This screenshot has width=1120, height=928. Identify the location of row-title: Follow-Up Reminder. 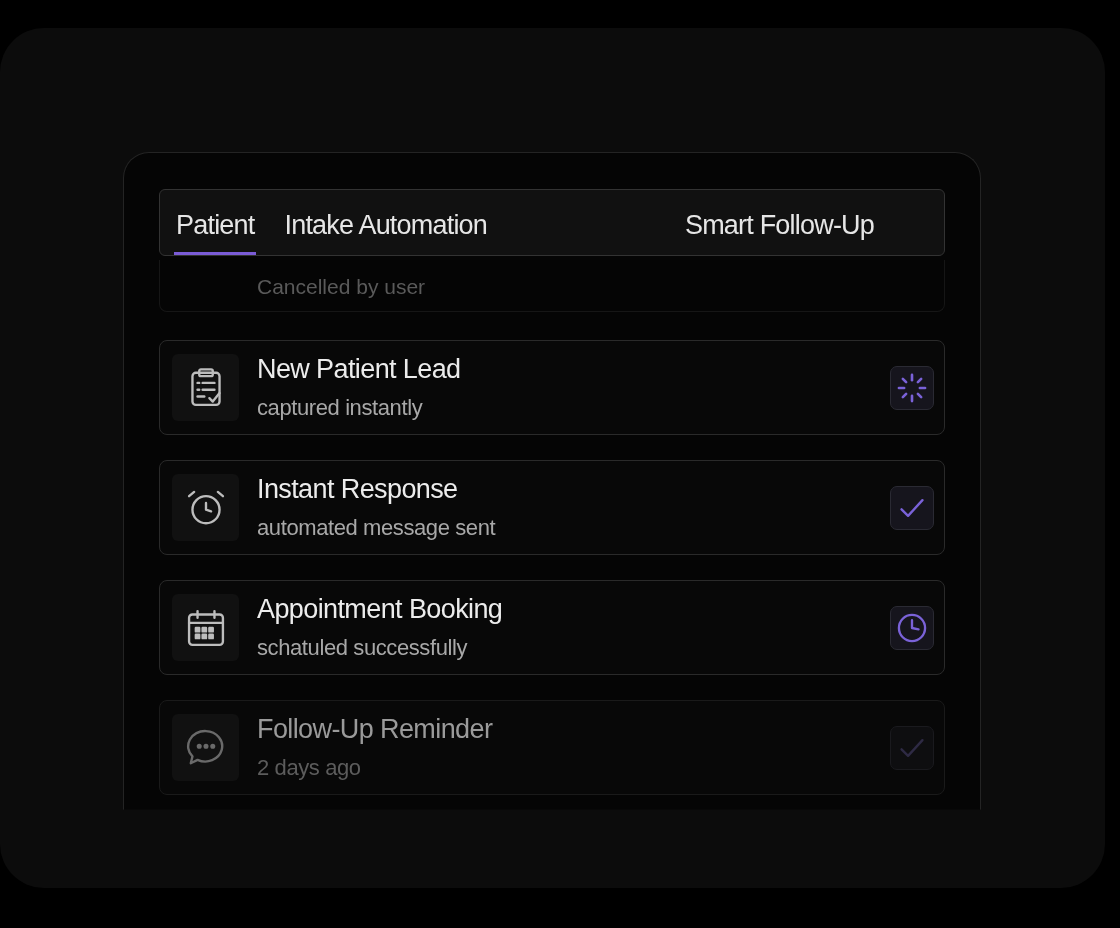
(375, 729).